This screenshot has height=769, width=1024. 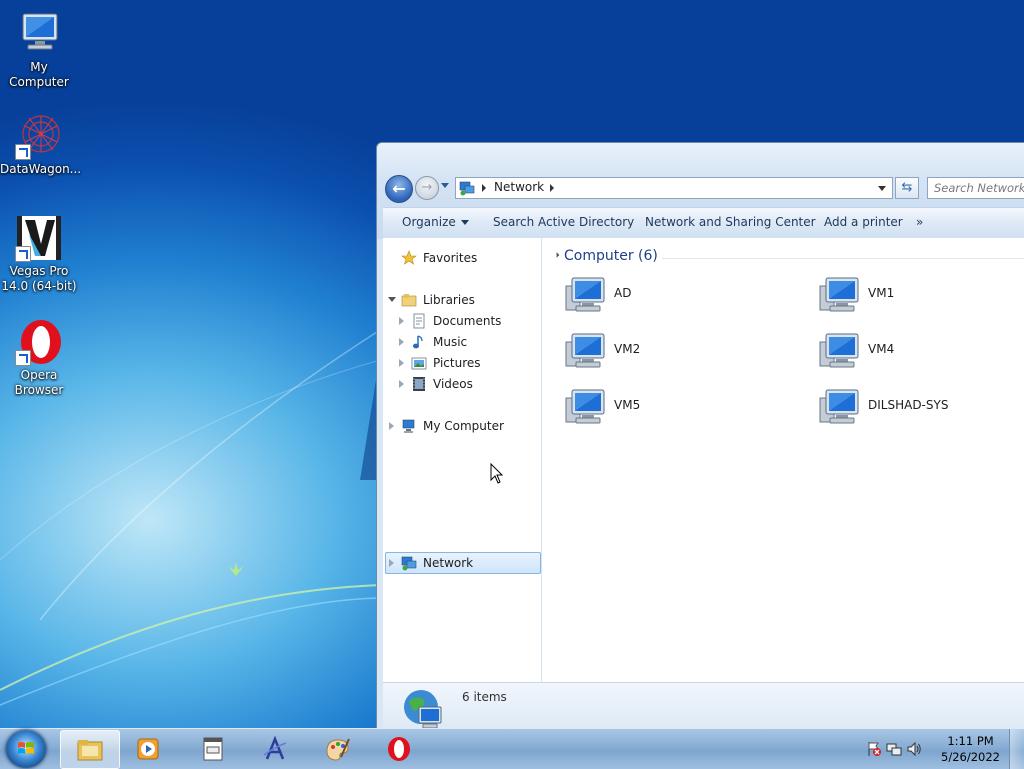 What do you see at coordinates (392, 299) in the screenshot?
I see `collapse-arrow-icon` at bounding box center [392, 299].